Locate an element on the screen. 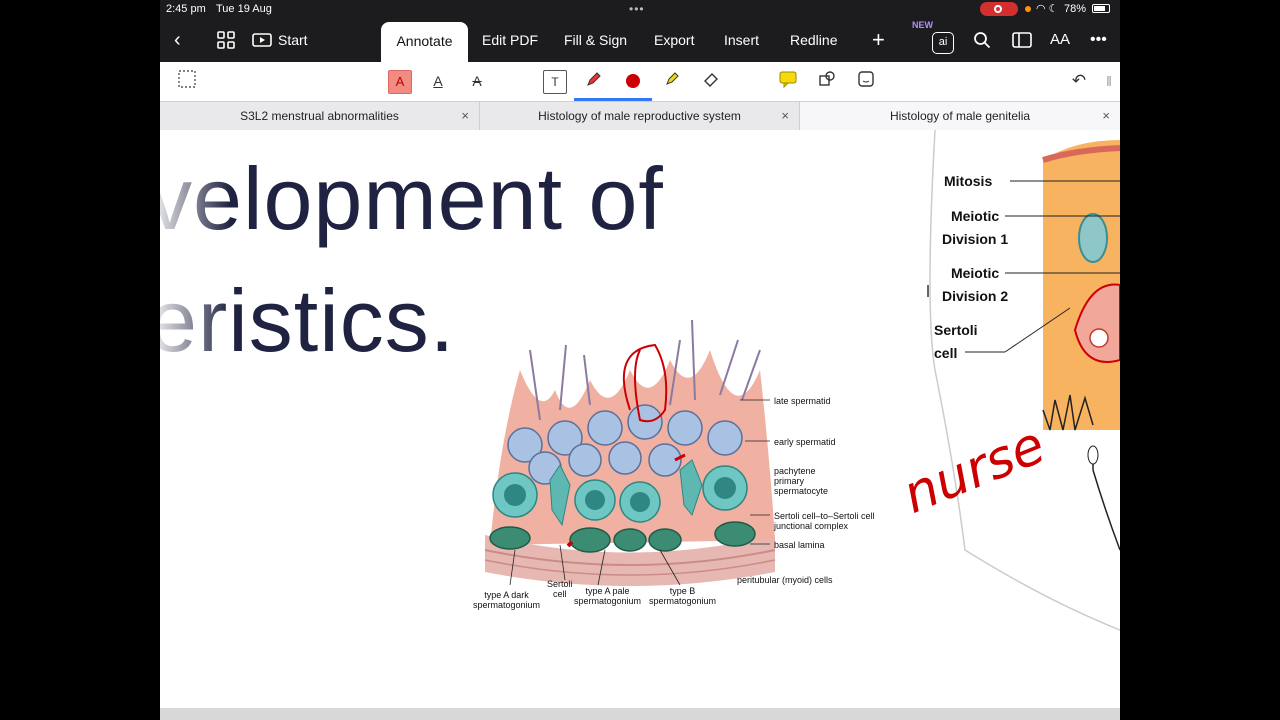  annotation-toolbar: A A A T ↶ ‖ is located at coordinates (640, 81).